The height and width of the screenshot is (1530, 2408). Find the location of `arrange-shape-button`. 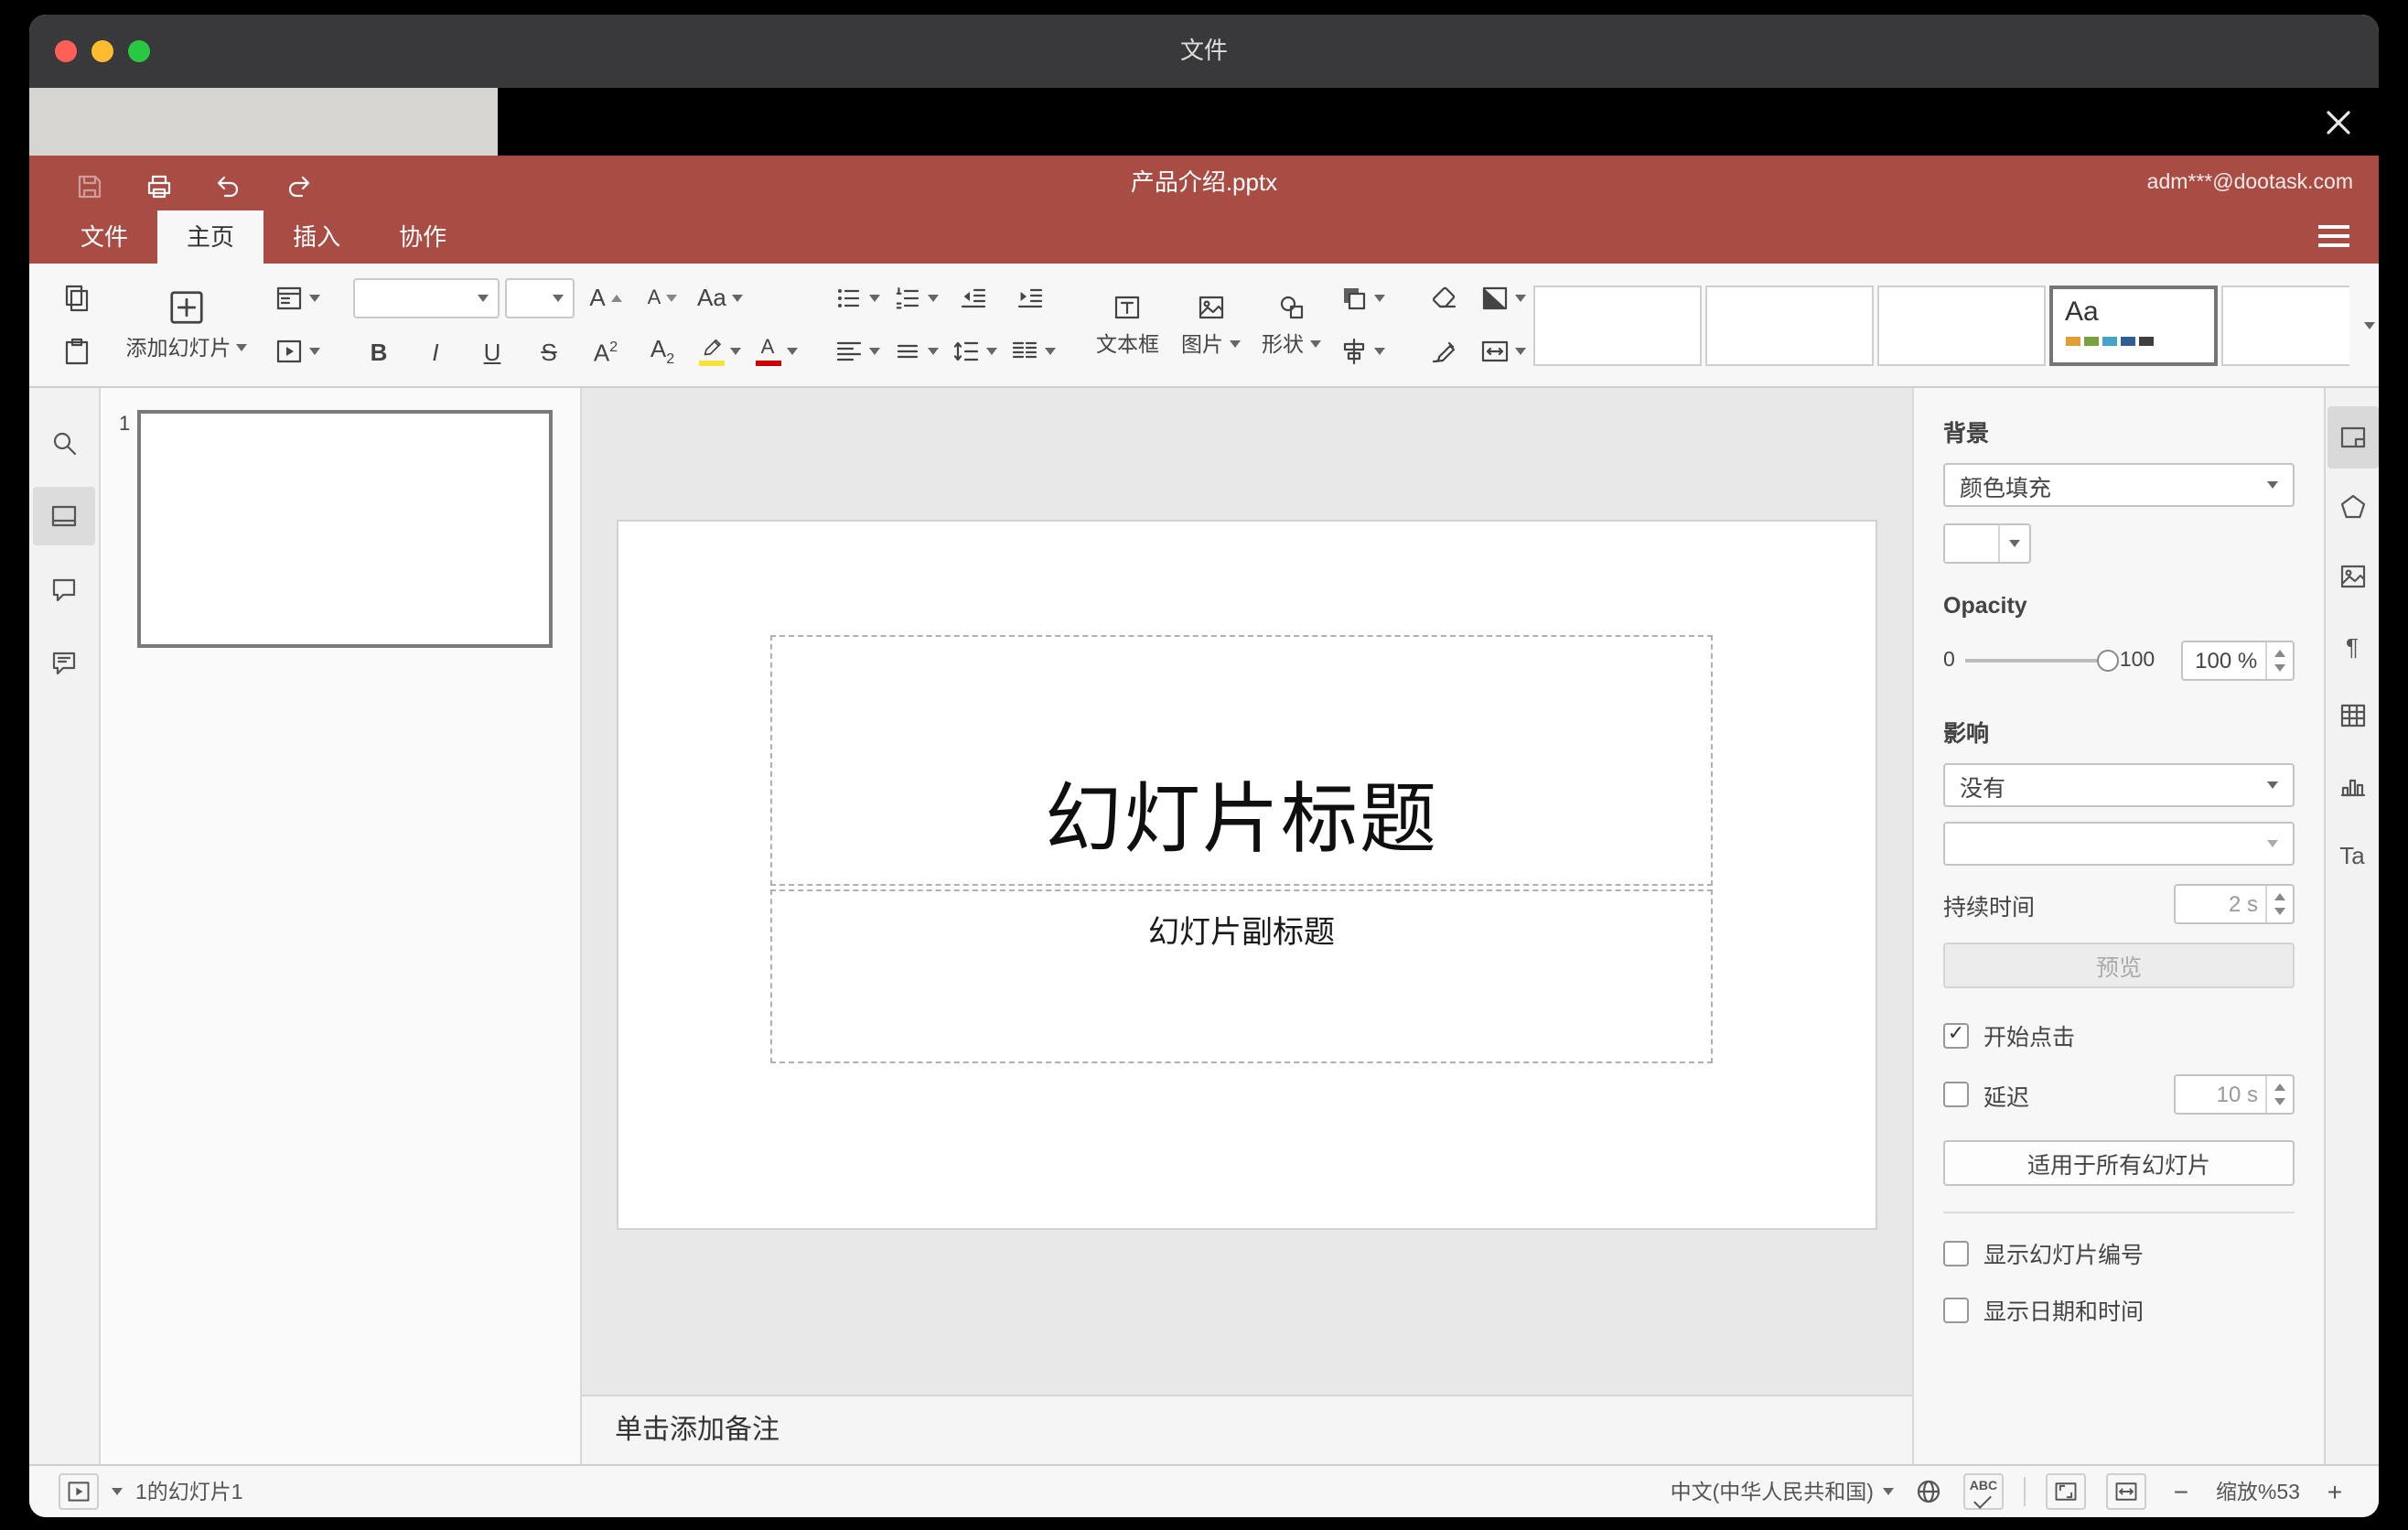

arrange-shape-button is located at coordinates (1361, 298).